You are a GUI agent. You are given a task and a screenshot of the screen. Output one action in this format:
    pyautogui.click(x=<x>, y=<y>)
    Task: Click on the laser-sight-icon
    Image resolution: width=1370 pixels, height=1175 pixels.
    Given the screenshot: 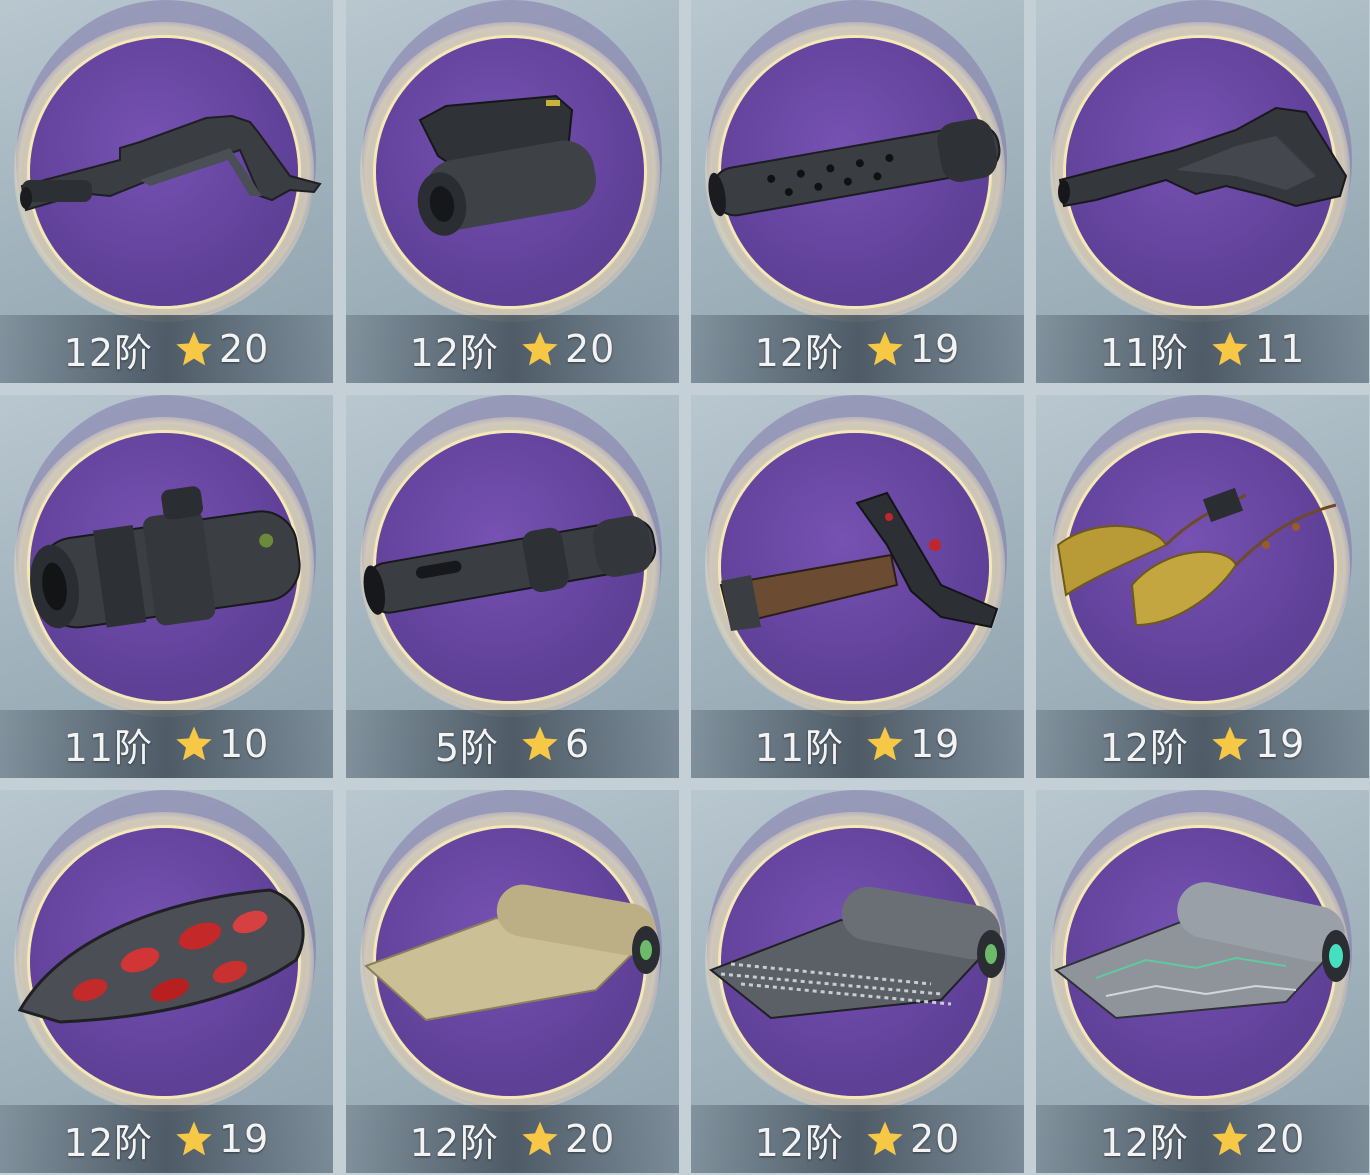 What is the action you would take?
    pyautogui.click(x=507, y=165)
    